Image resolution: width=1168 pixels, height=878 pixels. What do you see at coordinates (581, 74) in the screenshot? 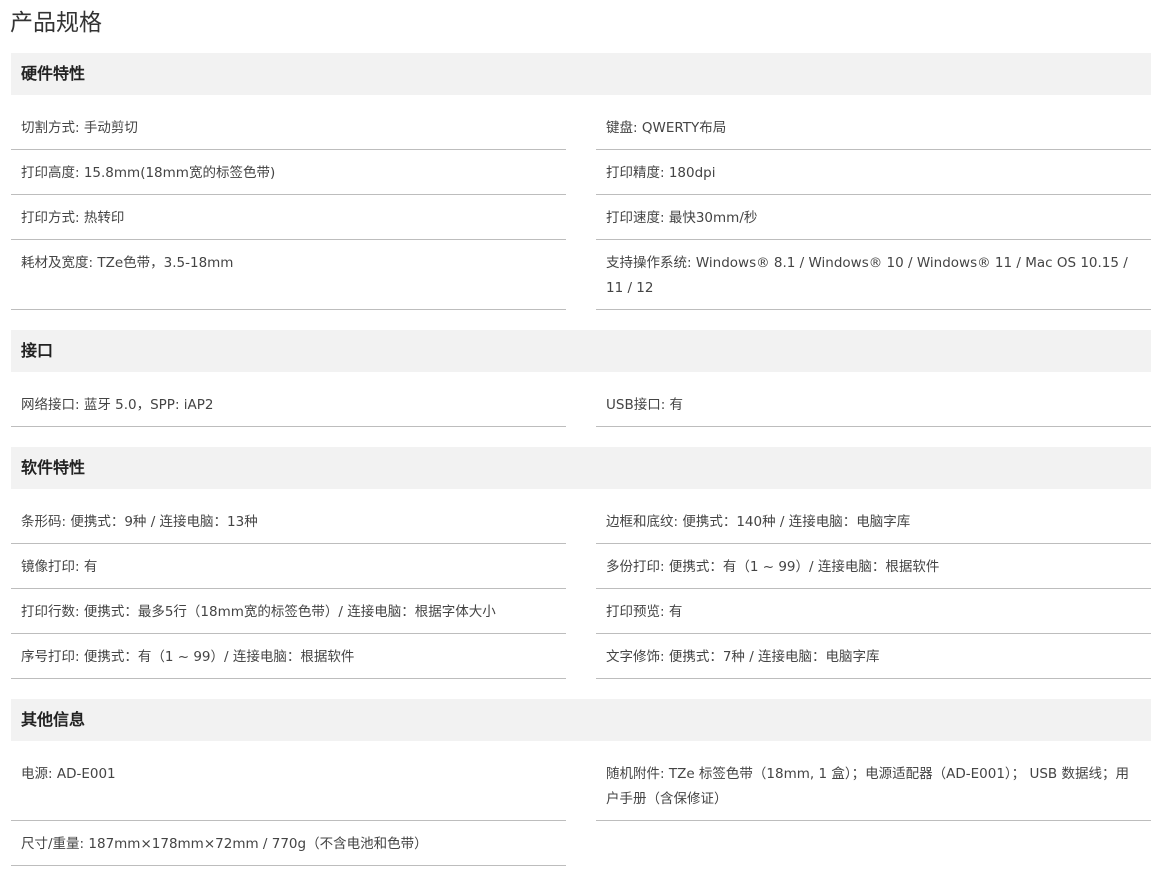
I see `section-header-hardware: 硬件特性` at bounding box center [581, 74].